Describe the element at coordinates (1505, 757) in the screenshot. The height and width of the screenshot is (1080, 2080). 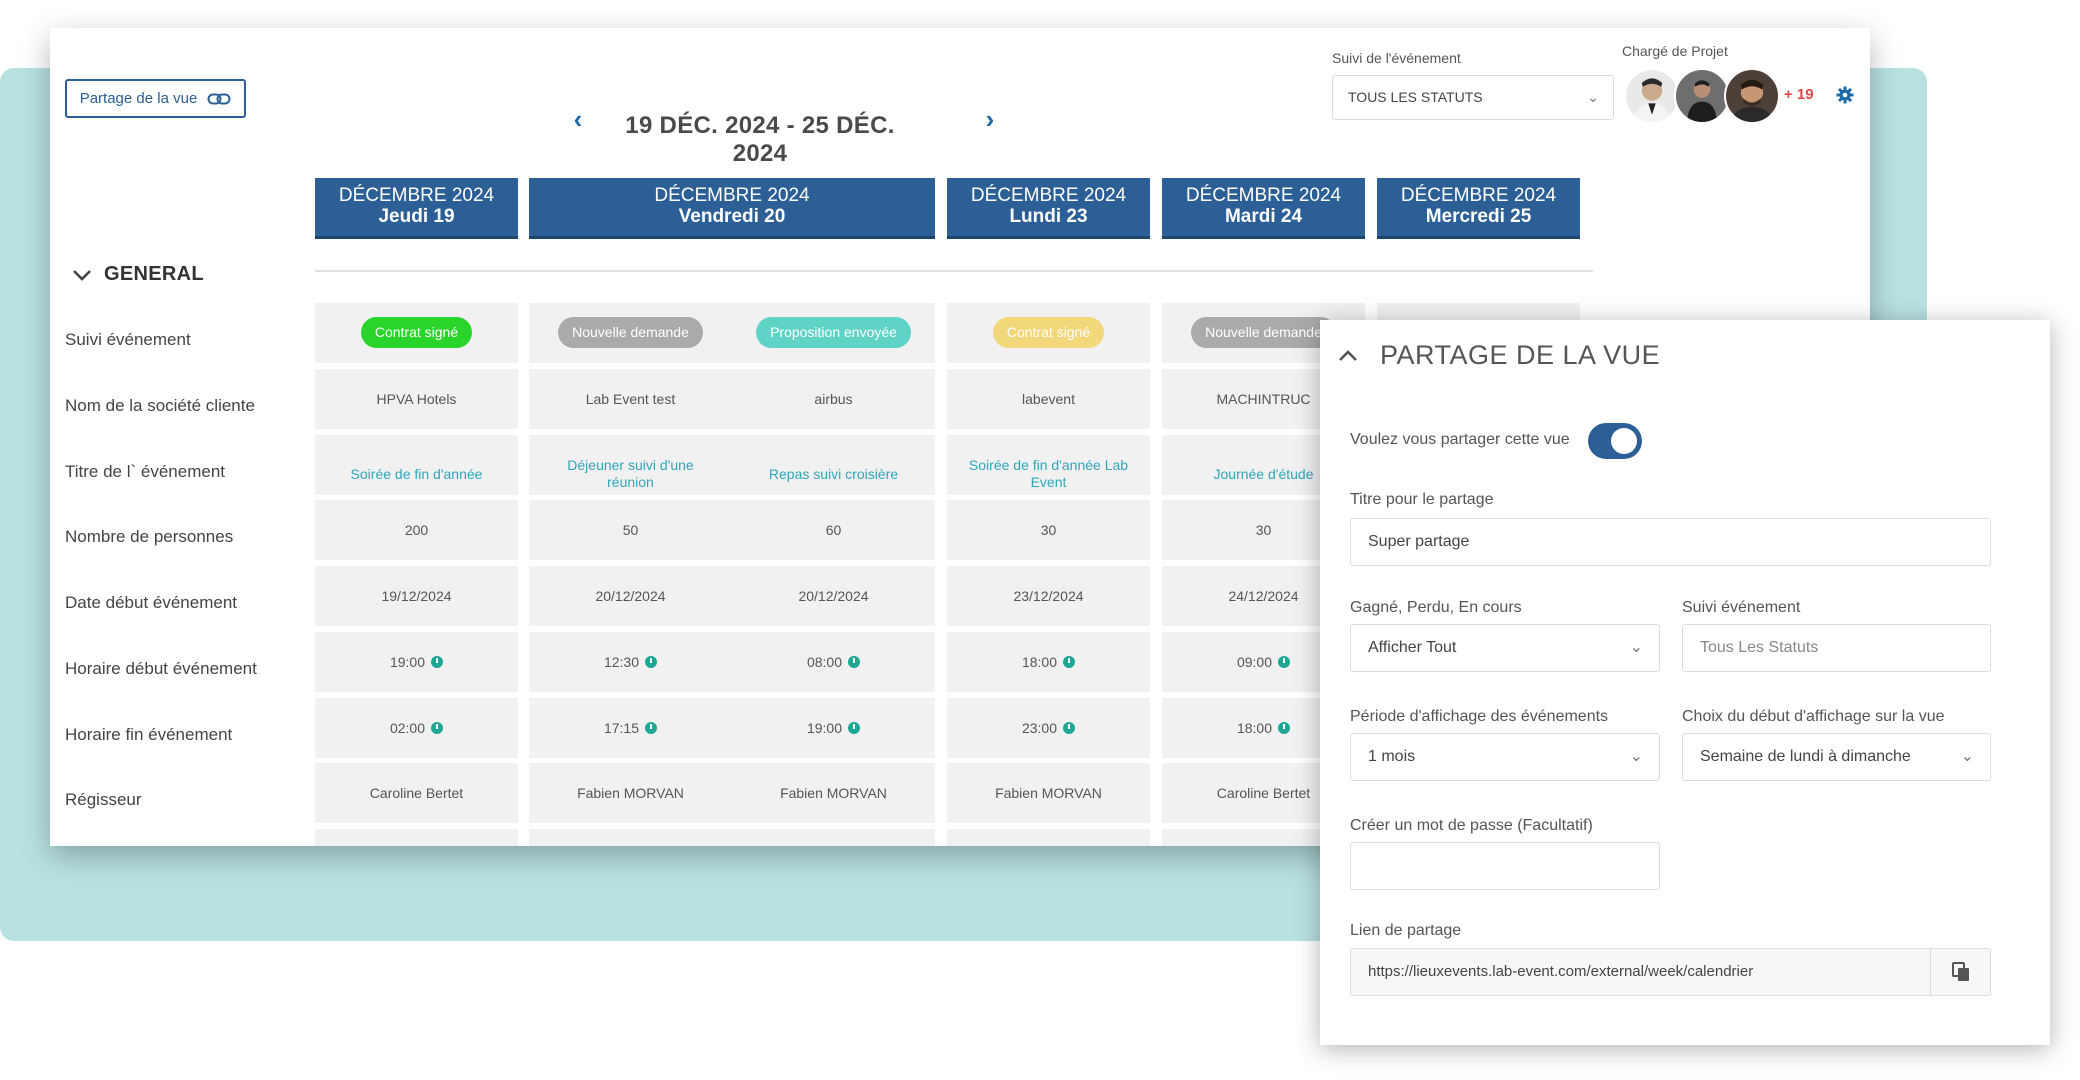
I see `period-select: 1 mois ⌄` at that location.